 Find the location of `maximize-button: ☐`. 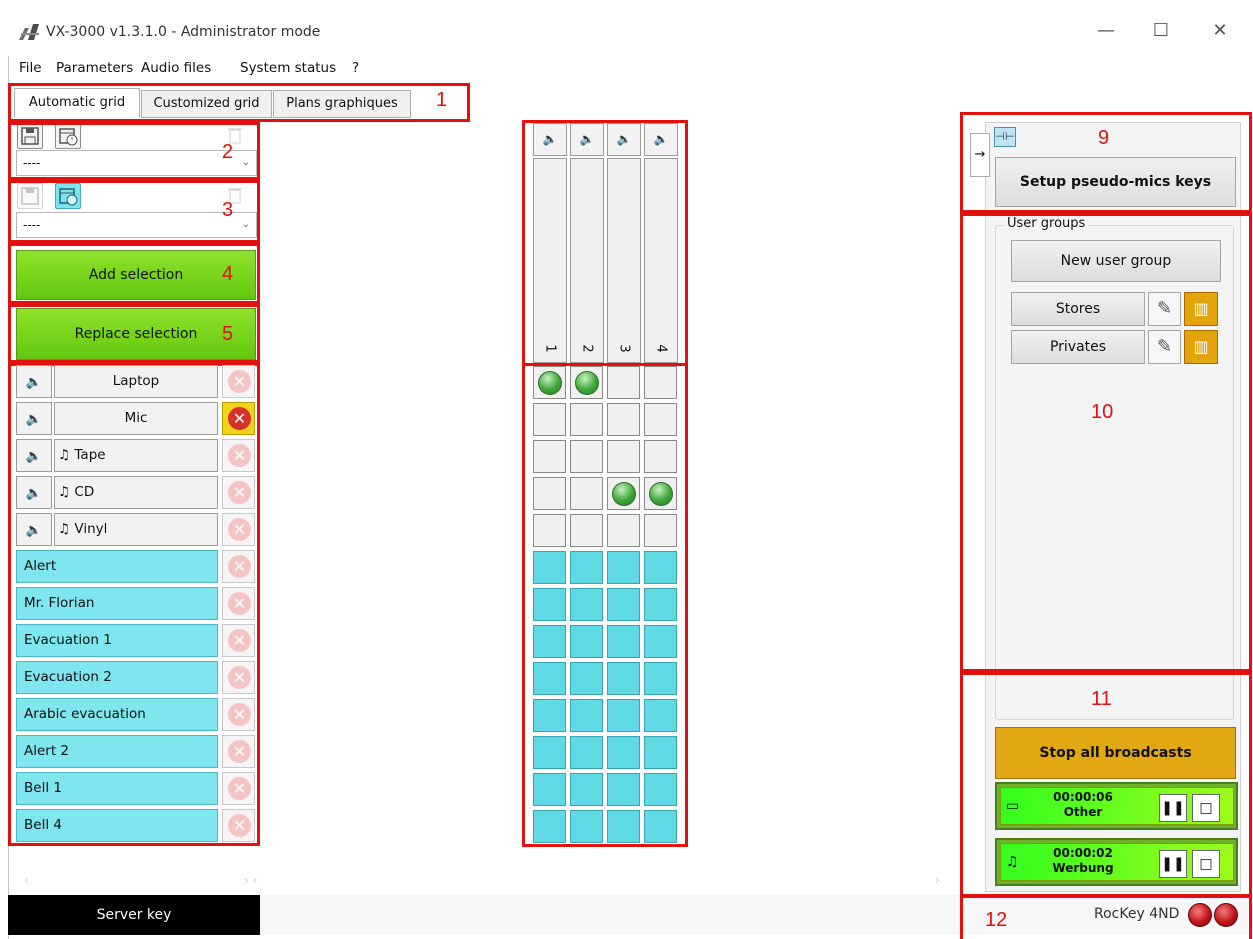

maximize-button: ☐ is located at coordinates (1161, 31).